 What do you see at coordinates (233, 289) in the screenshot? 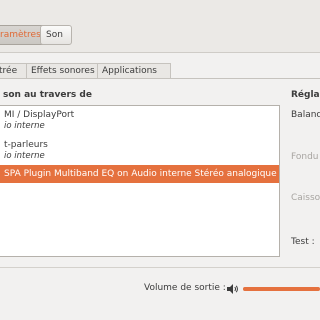
I see `speaker-volume-icon` at bounding box center [233, 289].